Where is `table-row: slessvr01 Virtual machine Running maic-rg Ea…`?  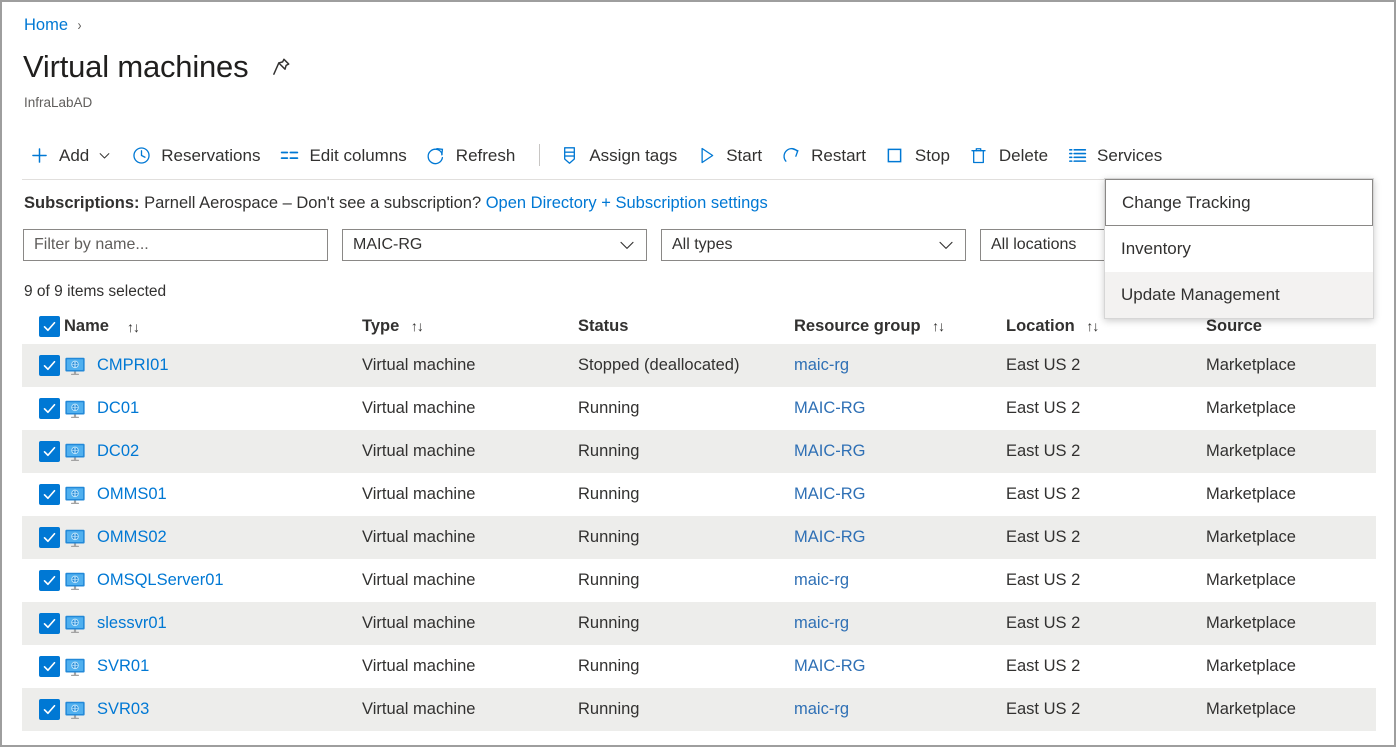 table-row: slessvr01 Virtual machine Running maic-rg Ea… is located at coordinates (699, 623).